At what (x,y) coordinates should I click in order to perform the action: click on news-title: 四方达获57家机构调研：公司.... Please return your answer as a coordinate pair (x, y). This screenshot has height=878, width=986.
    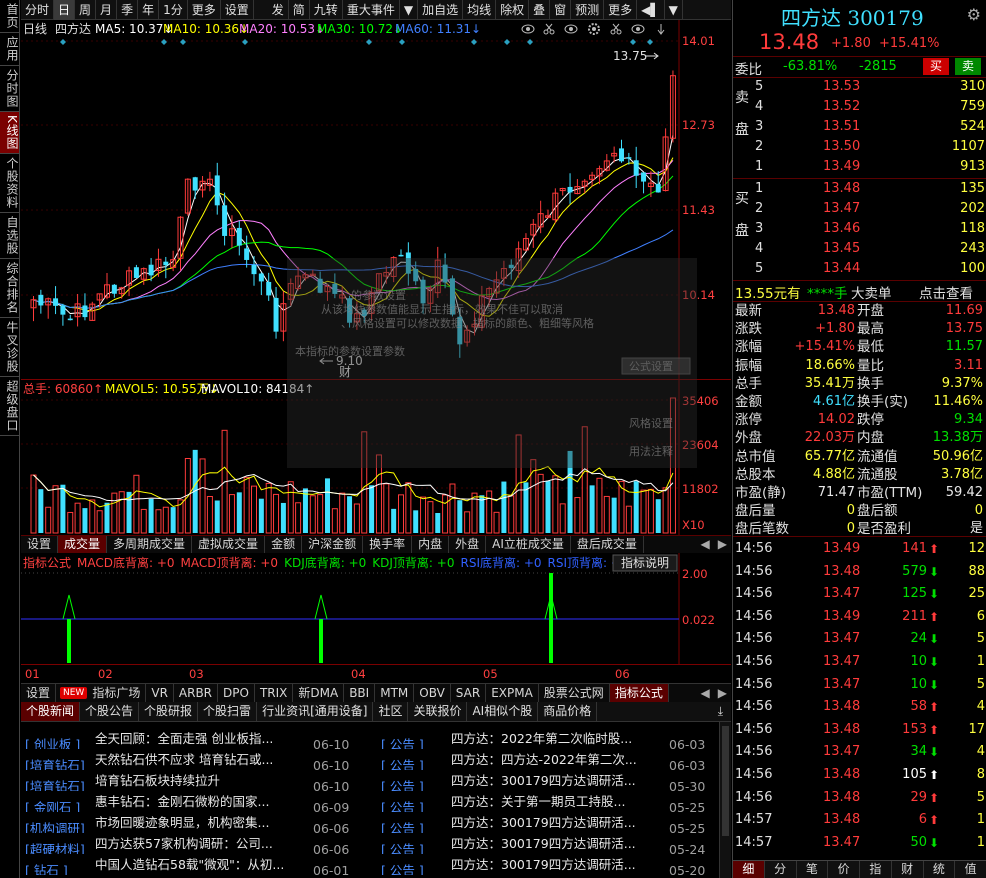
    Looking at the image, I should click on (204, 843).